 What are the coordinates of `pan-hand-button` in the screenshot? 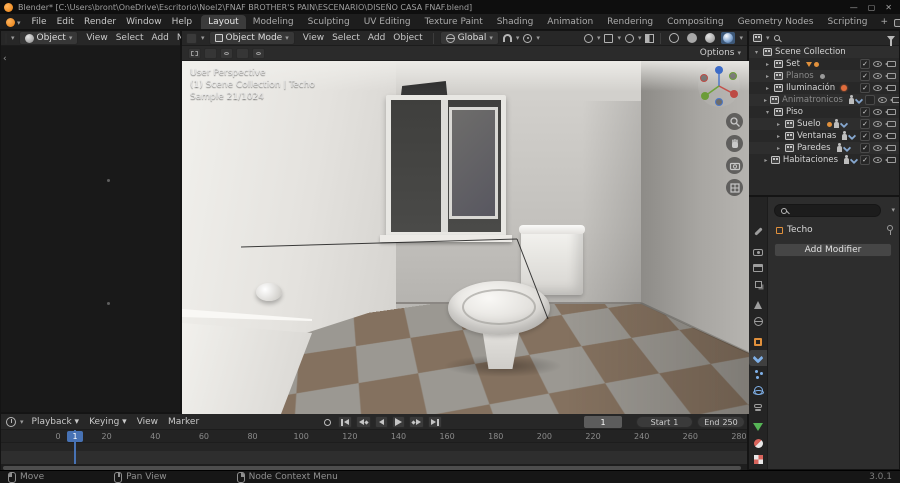 It's located at (734, 143).